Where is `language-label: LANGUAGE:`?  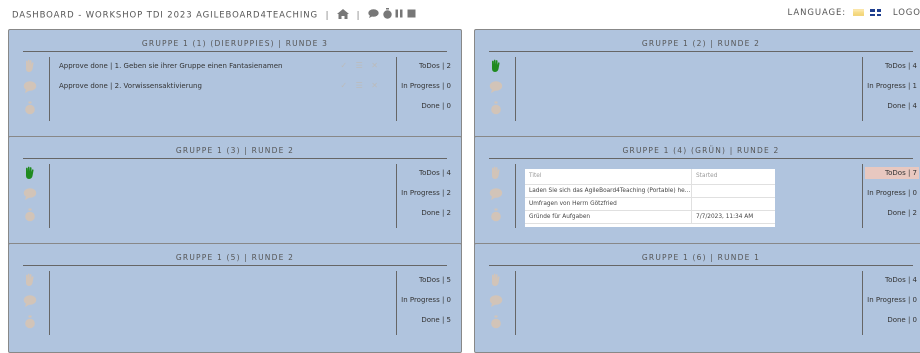
language-label: LANGUAGE: is located at coordinates (817, 13).